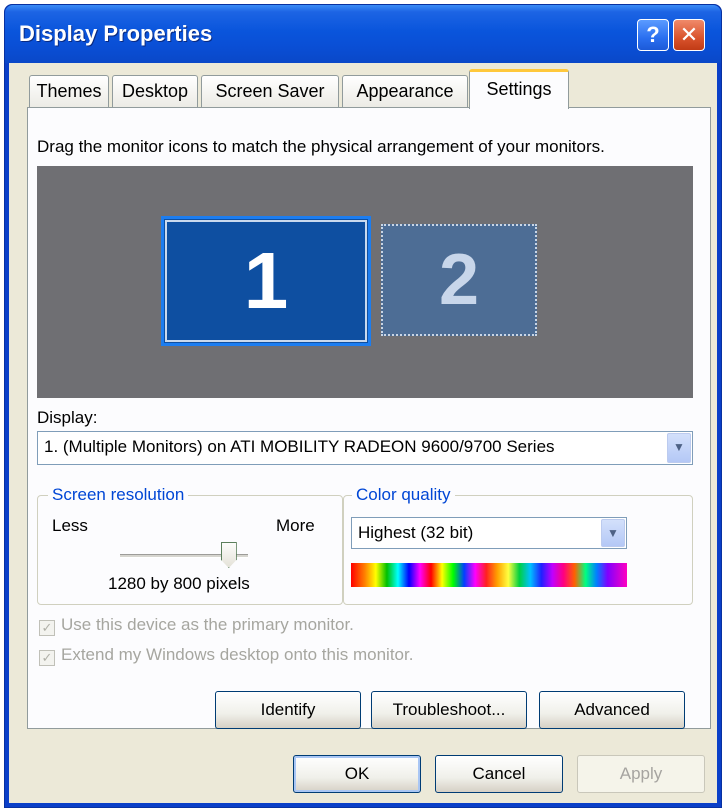  What do you see at coordinates (489, 575) in the screenshot?
I see `color-spectrum-bar` at bounding box center [489, 575].